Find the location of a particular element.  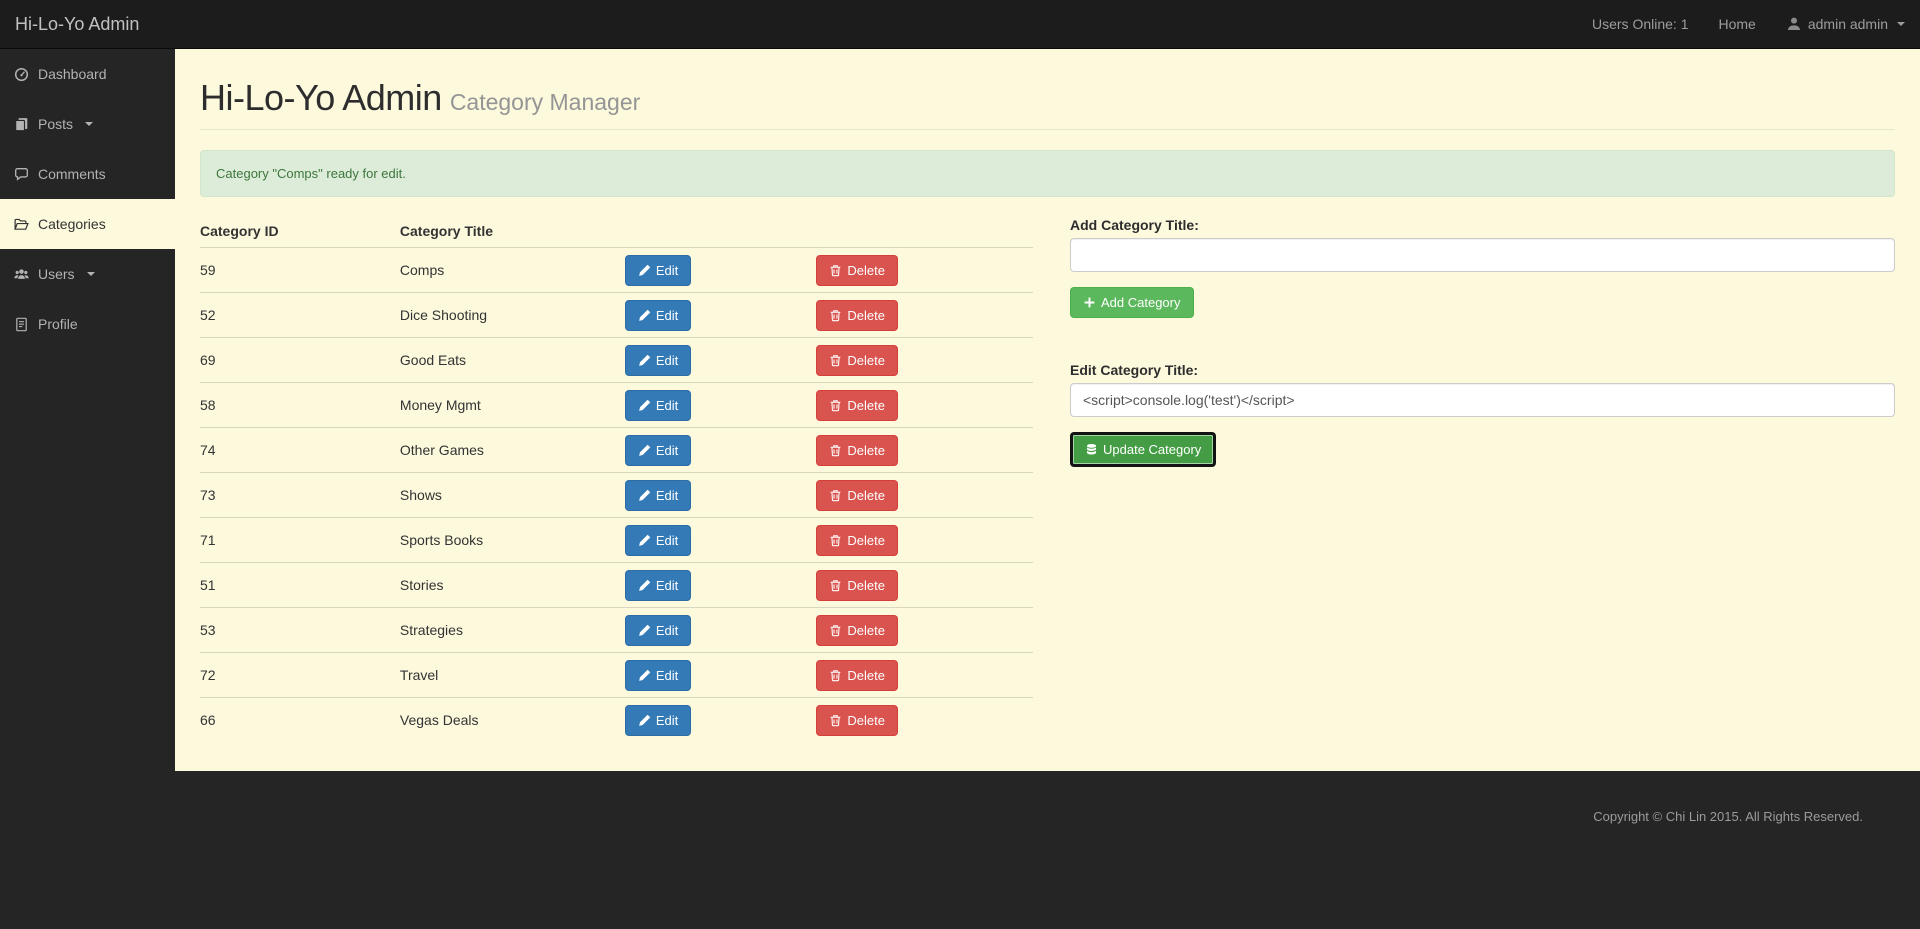

posts-icon is located at coordinates (21, 124).